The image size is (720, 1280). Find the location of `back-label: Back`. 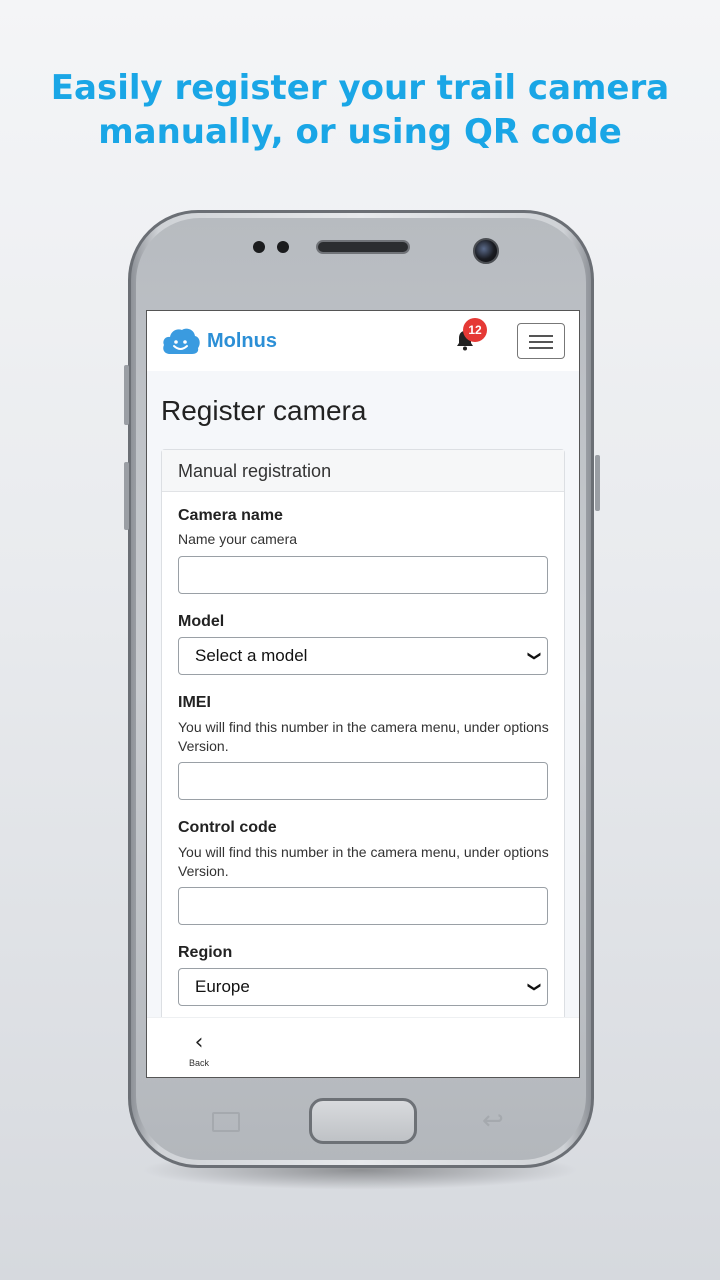

back-label: Back is located at coordinates (198, 1063).